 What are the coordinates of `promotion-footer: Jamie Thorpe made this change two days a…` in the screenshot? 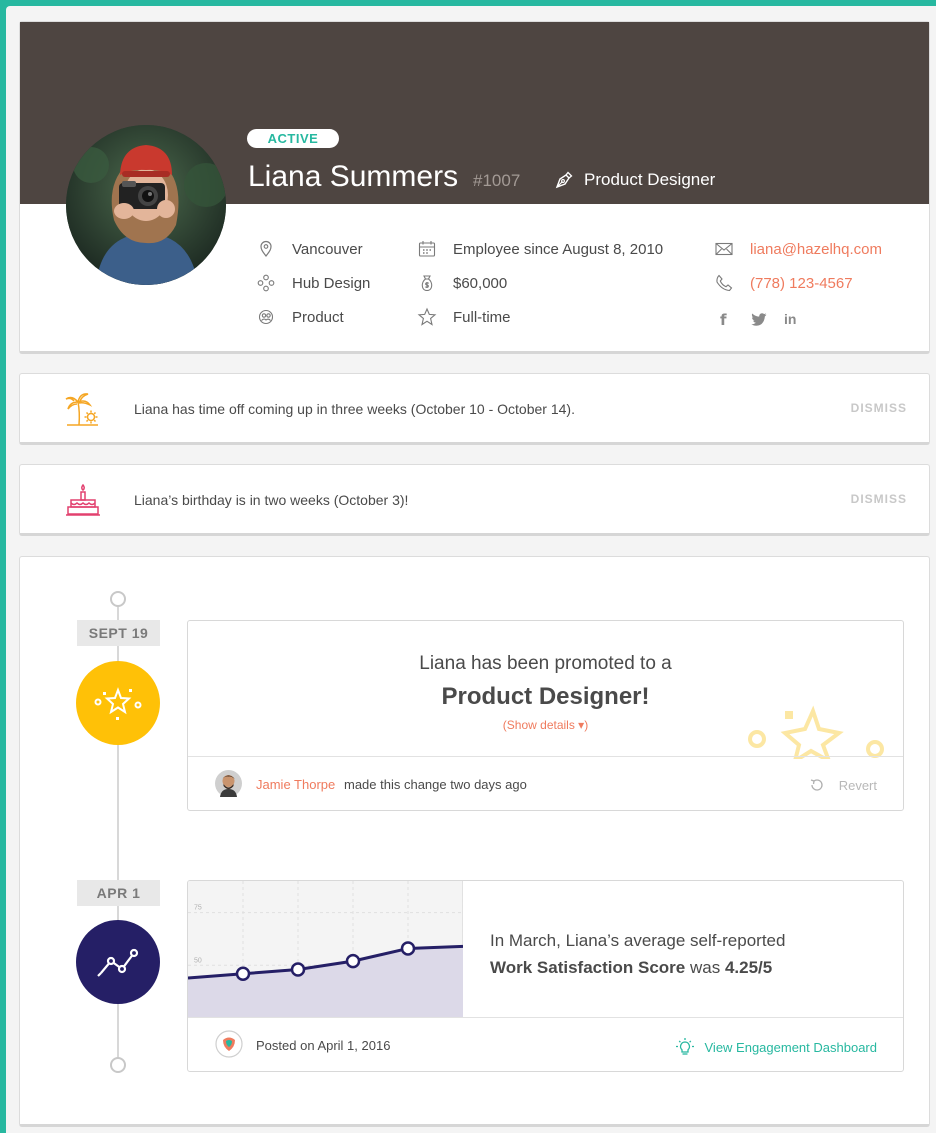 It's located at (545, 783).